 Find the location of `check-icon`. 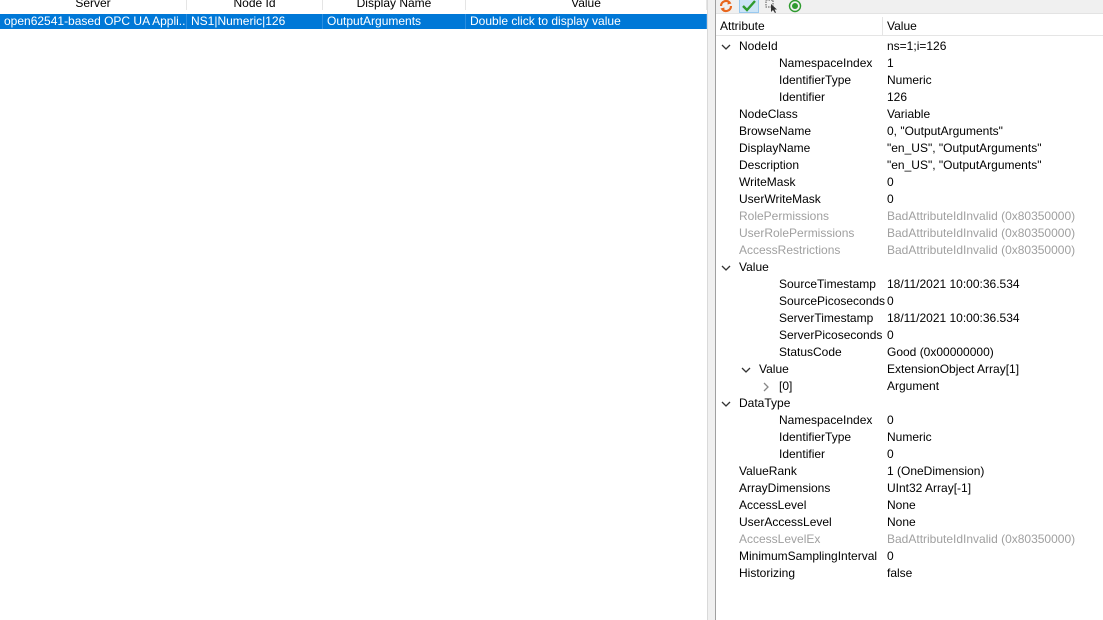

check-icon is located at coordinates (749, 6).